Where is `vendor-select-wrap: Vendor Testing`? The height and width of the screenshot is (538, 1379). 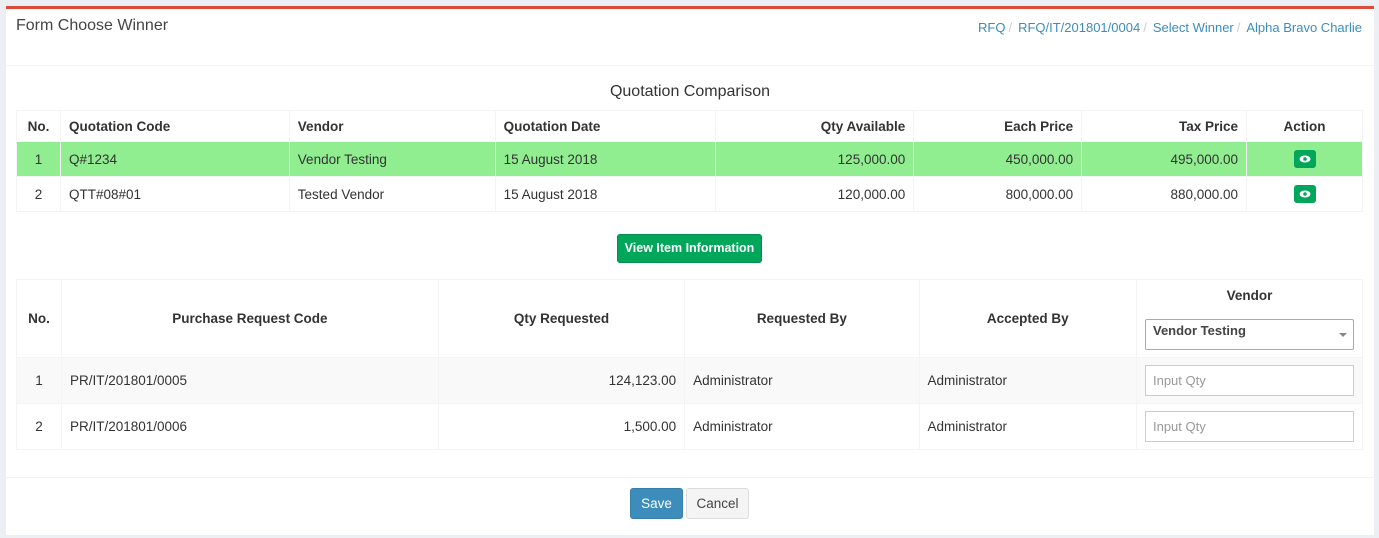
vendor-select-wrap: Vendor Testing is located at coordinates (1249, 333).